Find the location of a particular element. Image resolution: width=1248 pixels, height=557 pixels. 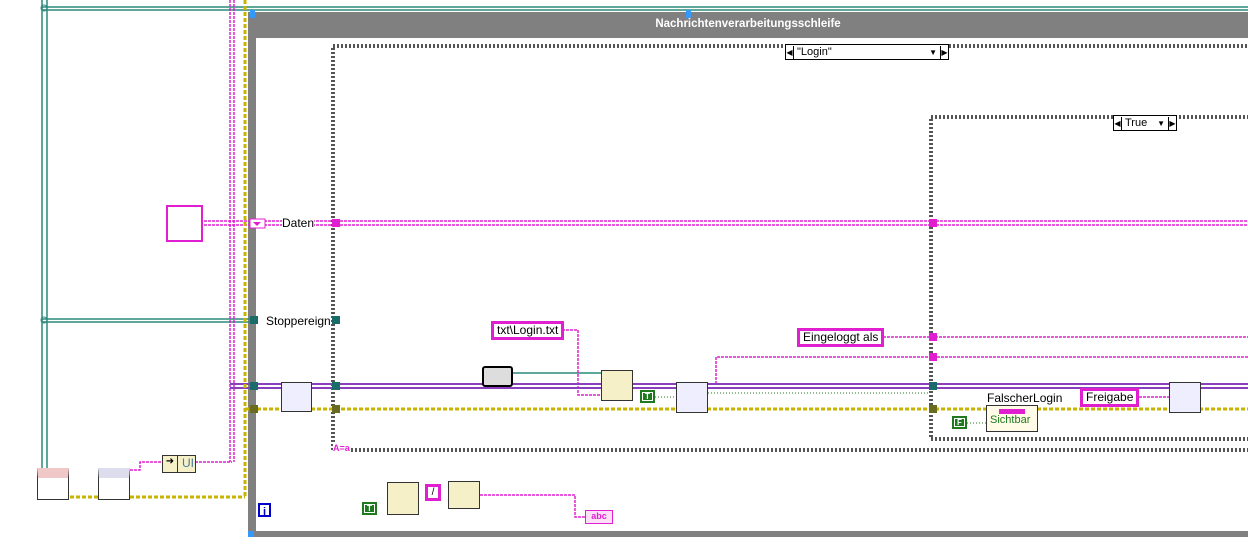

property-name: Sichtbar is located at coordinates (1010, 420).